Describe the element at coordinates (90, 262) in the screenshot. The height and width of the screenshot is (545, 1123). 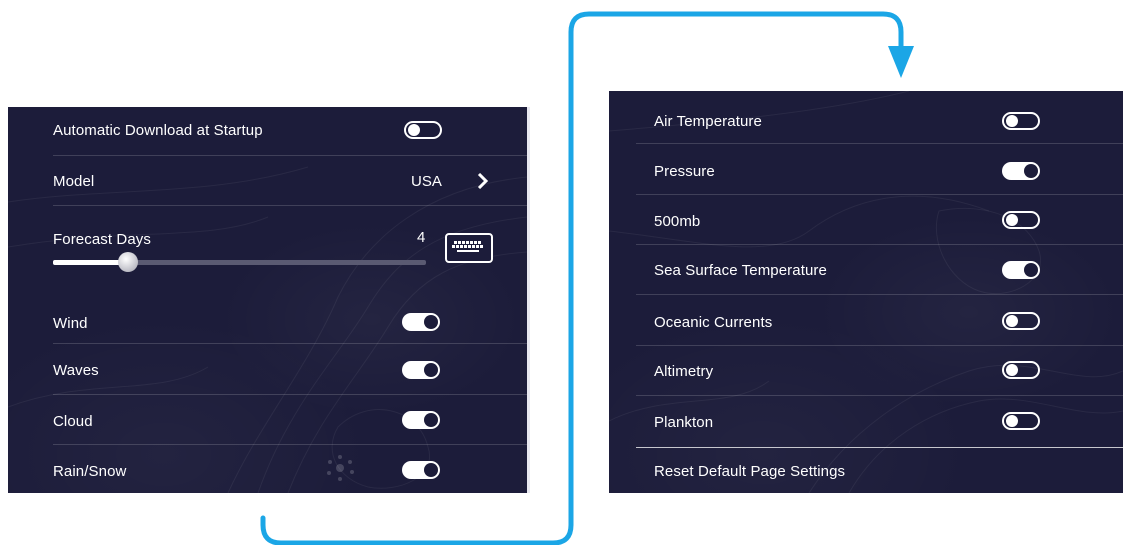
I see `forecast-days-slider-fill` at that location.